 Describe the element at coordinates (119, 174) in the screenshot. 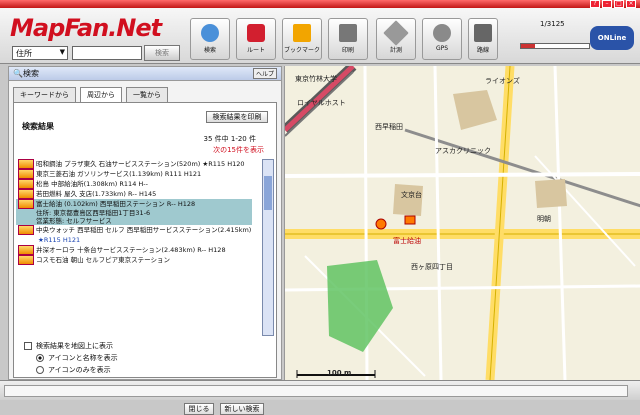

I see `list-item-text: 東京三菱石油 ガソリンサービス(1.139km) R111 H121` at that location.